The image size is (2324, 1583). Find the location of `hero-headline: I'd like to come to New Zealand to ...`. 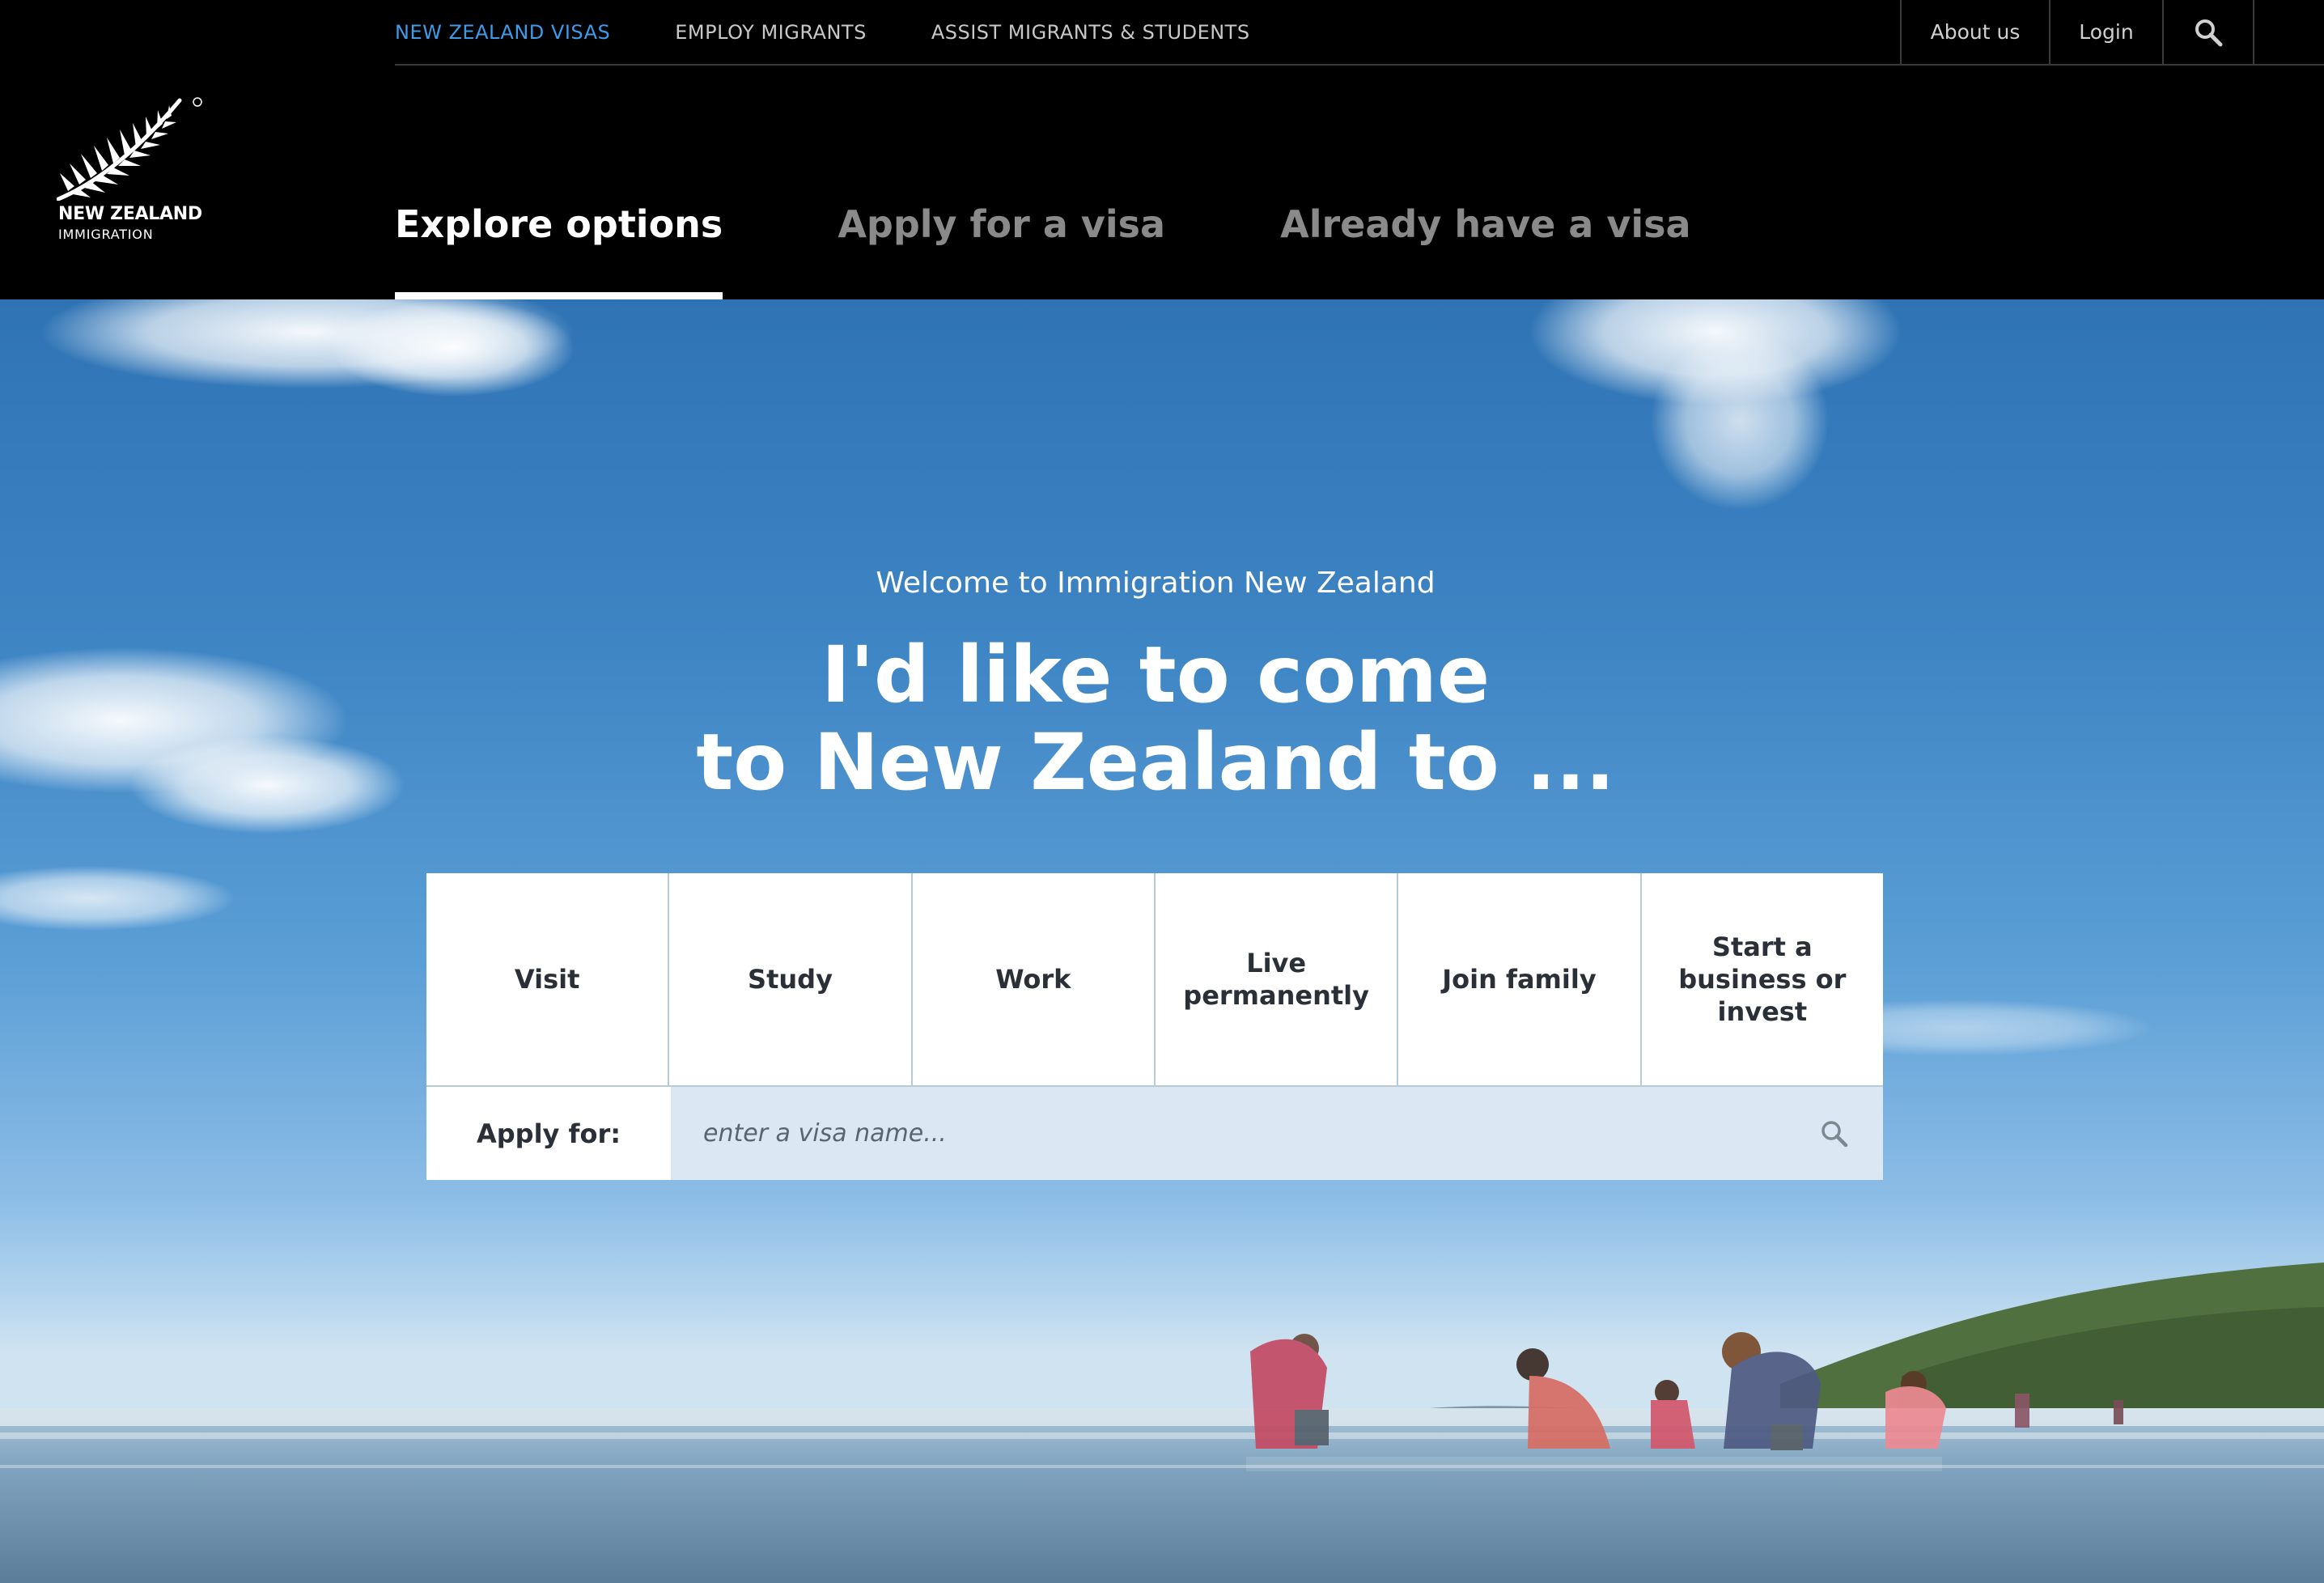

hero-headline: I'd like to come to New Zealand to ... is located at coordinates (1156, 718).